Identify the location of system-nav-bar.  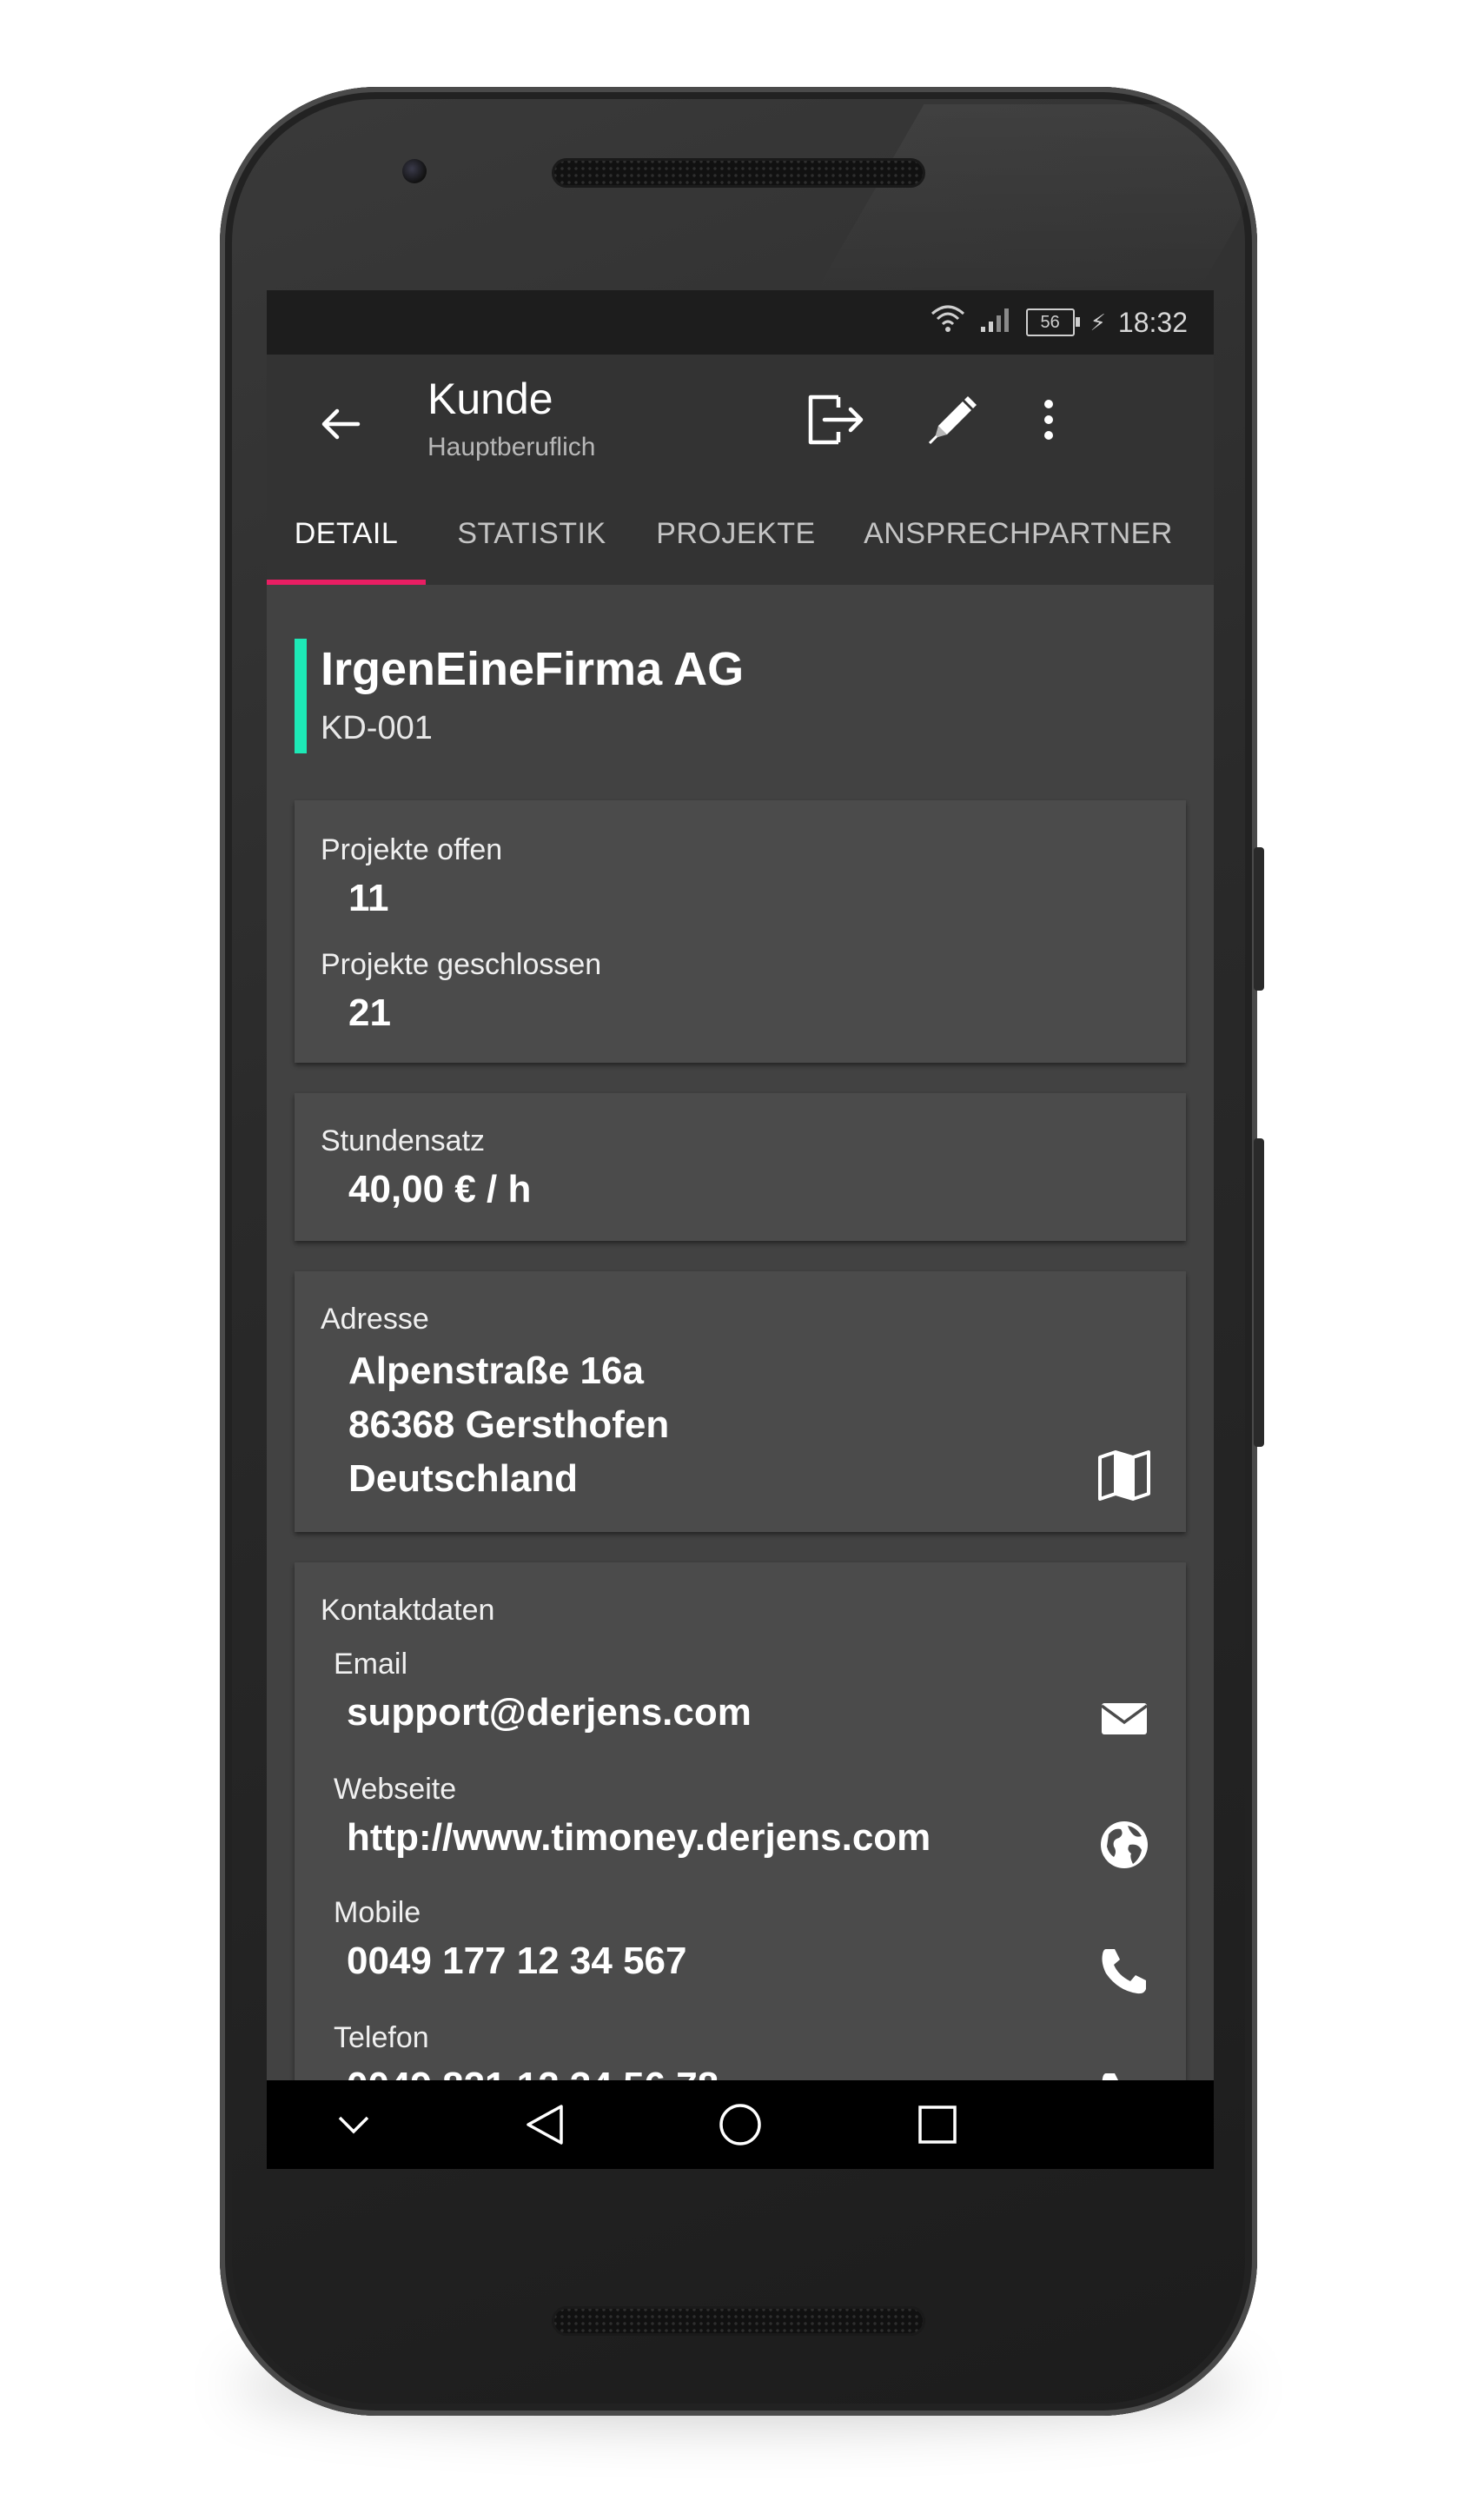
(740, 2124).